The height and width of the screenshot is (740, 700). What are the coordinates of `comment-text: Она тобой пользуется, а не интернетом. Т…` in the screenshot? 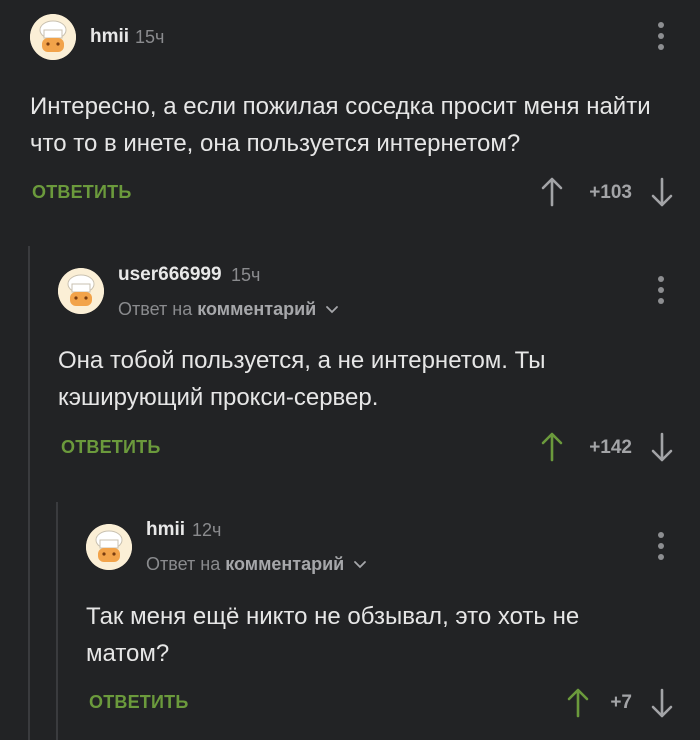 It's located at (302, 379).